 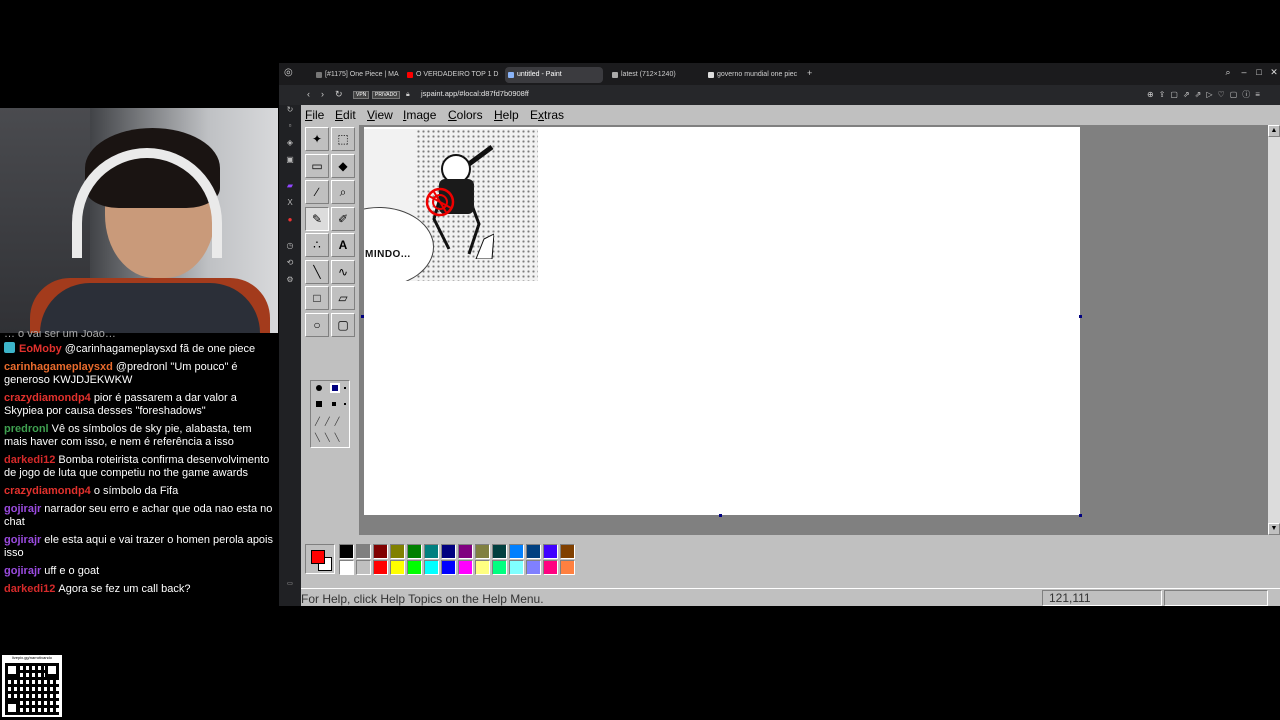 I want to click on rectangle-tool-icon: □, so click(x=317, y=298).